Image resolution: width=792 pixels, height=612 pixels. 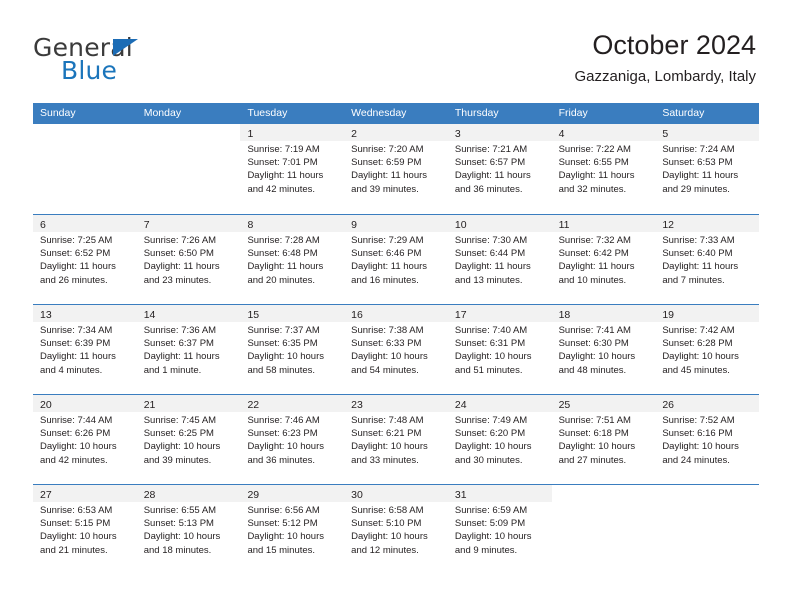 I want to click on day-number: 11, so click(x=564, y=225).